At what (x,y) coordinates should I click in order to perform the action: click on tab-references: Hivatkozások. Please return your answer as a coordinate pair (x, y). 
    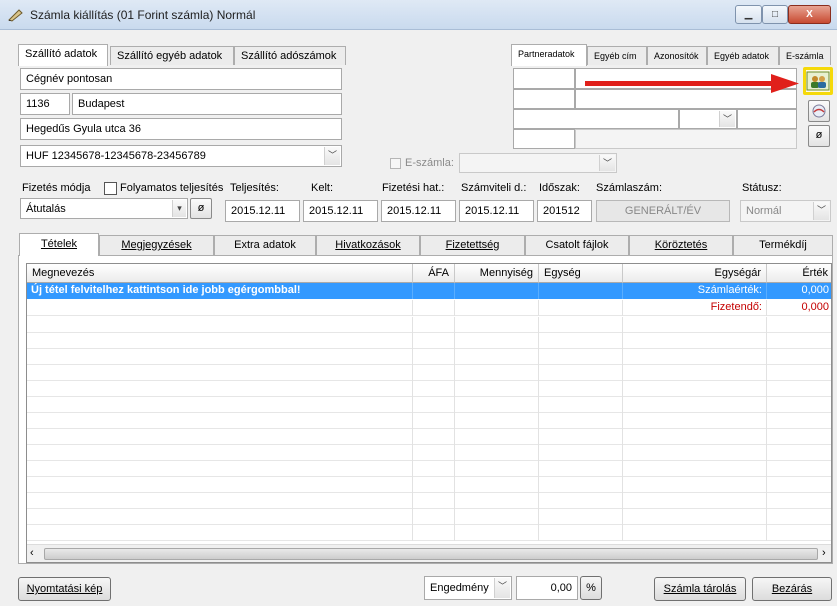
    Looking at the image, I should click on (368, 245).